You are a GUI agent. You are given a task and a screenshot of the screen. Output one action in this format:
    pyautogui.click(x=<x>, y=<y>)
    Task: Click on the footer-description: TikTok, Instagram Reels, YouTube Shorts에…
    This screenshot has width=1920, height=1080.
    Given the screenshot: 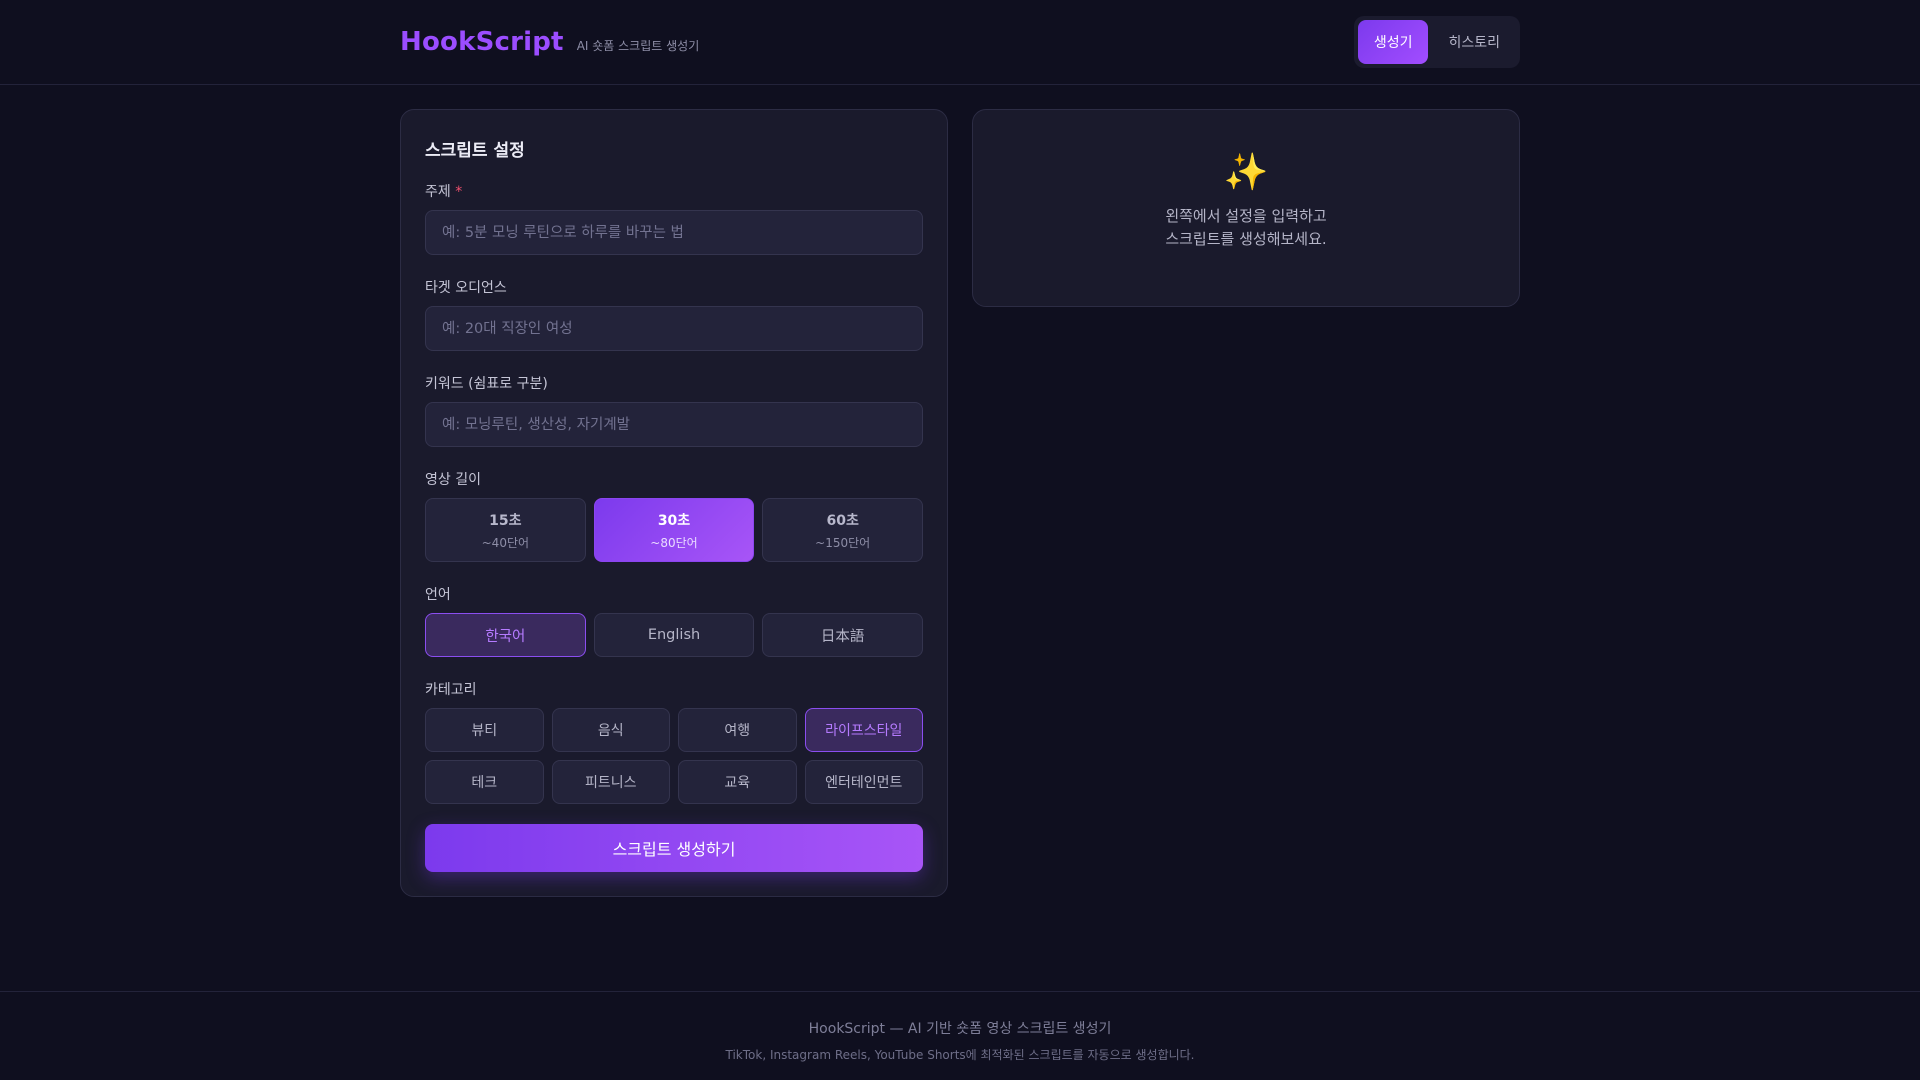 What is the action you would take?
    pyautogui.click(x=960, y=1055)
    